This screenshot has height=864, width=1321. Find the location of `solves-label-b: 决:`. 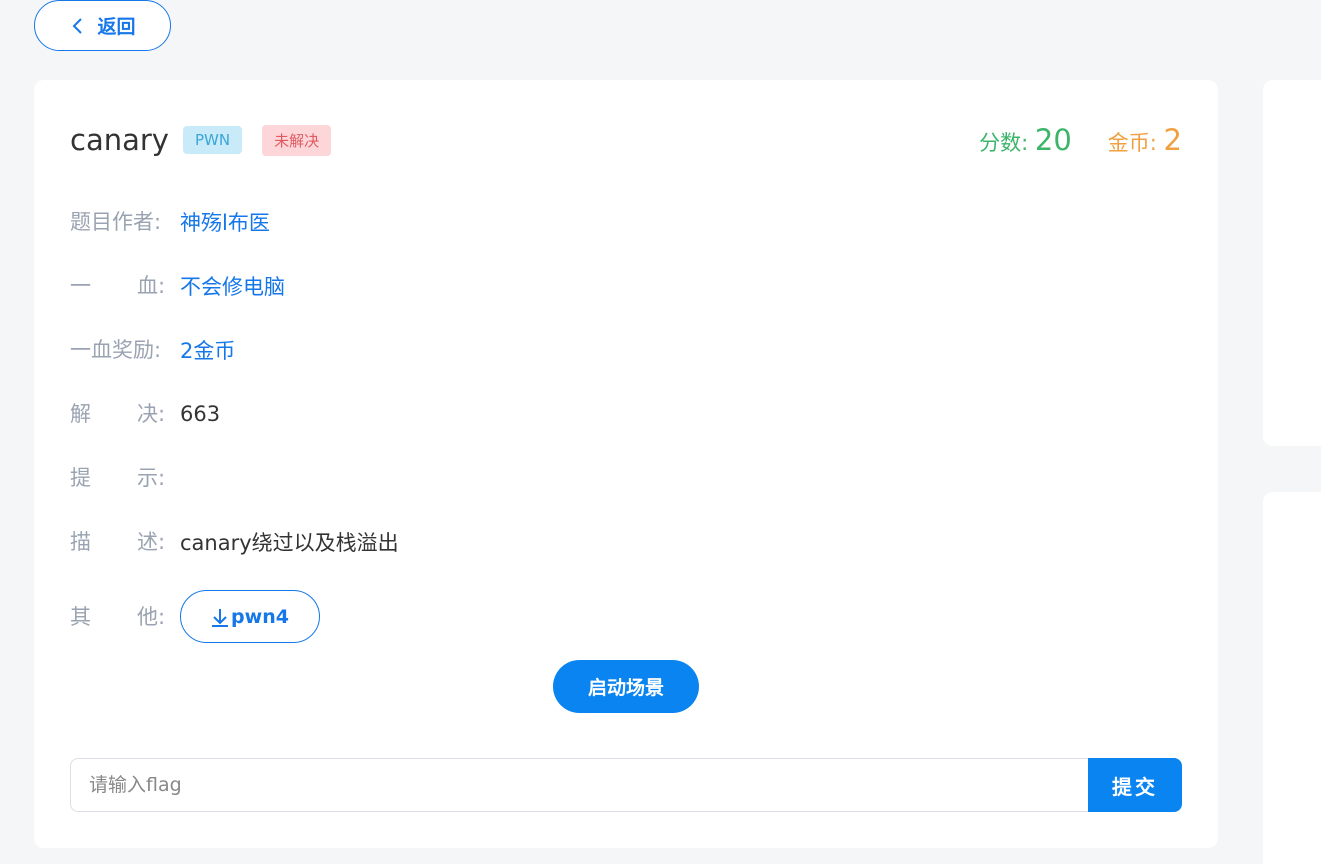

solves-label-b: 决: is located at coordinates (151, 414).